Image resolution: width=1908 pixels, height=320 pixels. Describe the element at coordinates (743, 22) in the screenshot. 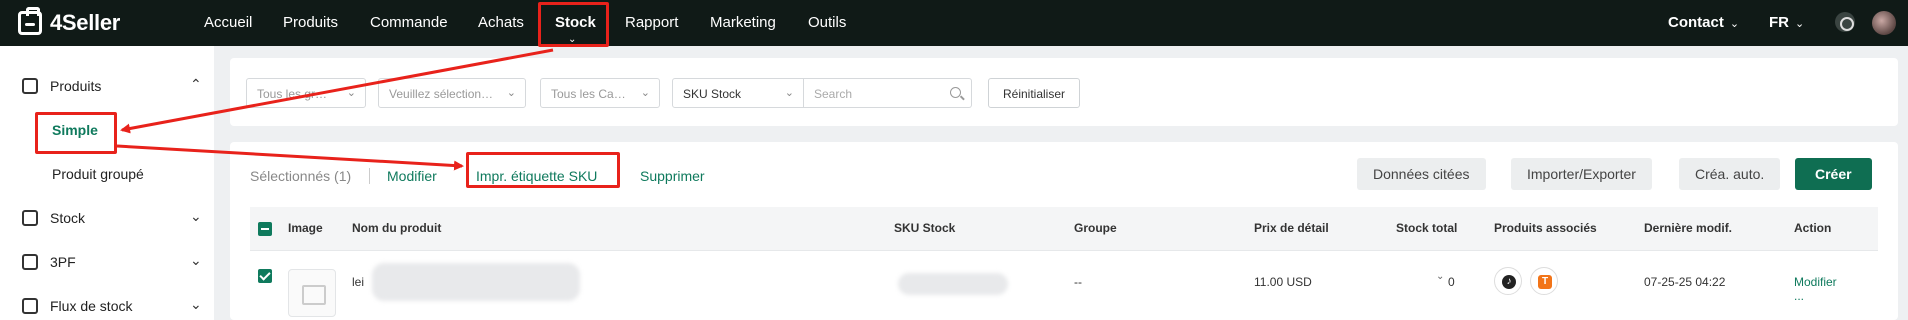

I see `nav-marketing: Marketing` at that location.